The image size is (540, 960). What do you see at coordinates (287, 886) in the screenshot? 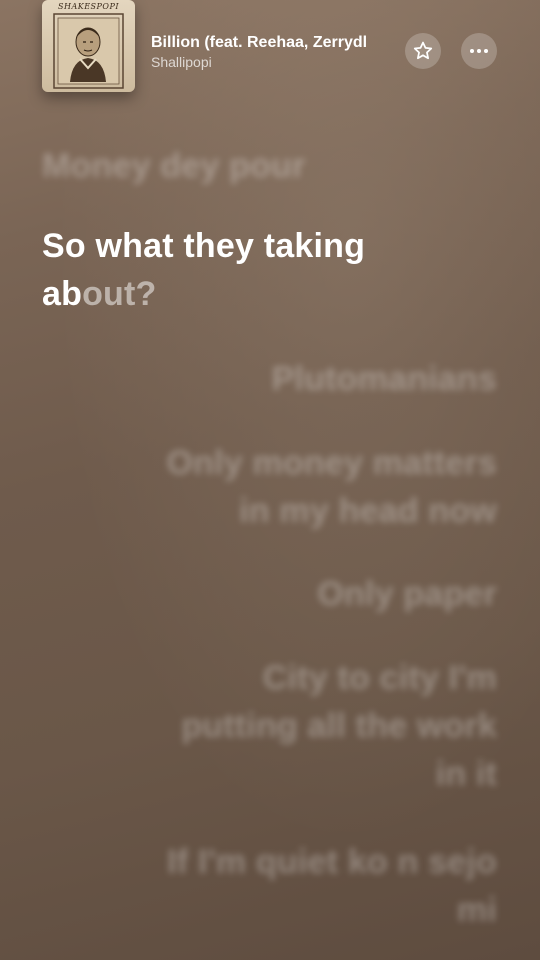
I see `lyric-line-upcoming: If I'm quiet ko n sejo mi` at bounding box center [287, 886].